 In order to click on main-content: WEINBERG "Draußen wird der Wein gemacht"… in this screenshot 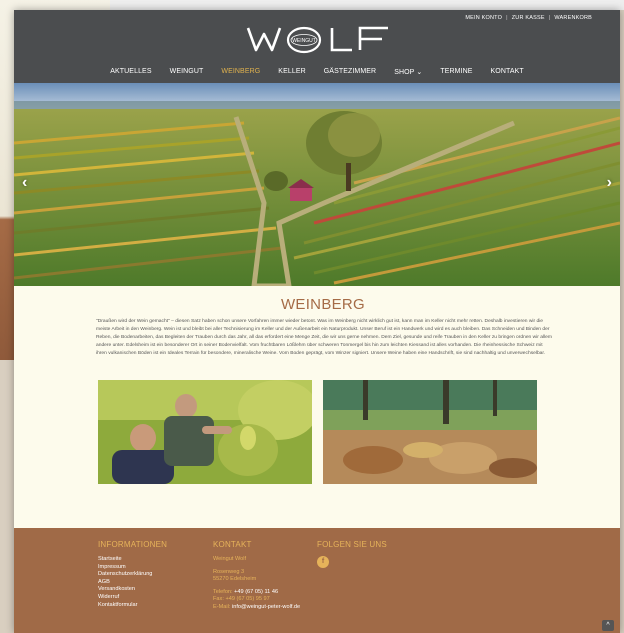, I will do `click(317, 322)`.